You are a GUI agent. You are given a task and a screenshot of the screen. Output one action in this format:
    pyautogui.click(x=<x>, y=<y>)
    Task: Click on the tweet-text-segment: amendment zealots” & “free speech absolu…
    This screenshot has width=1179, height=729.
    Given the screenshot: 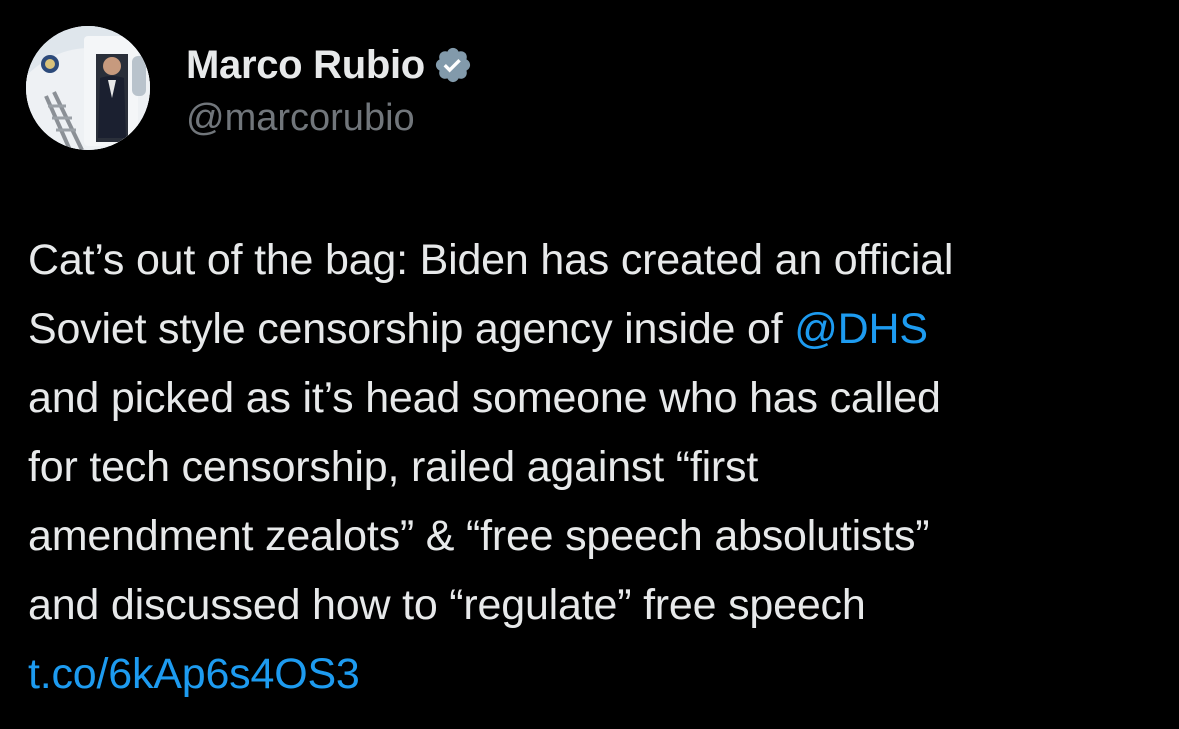 What is the action you would take?
    pyautogui.click(x=479, y=536)
    